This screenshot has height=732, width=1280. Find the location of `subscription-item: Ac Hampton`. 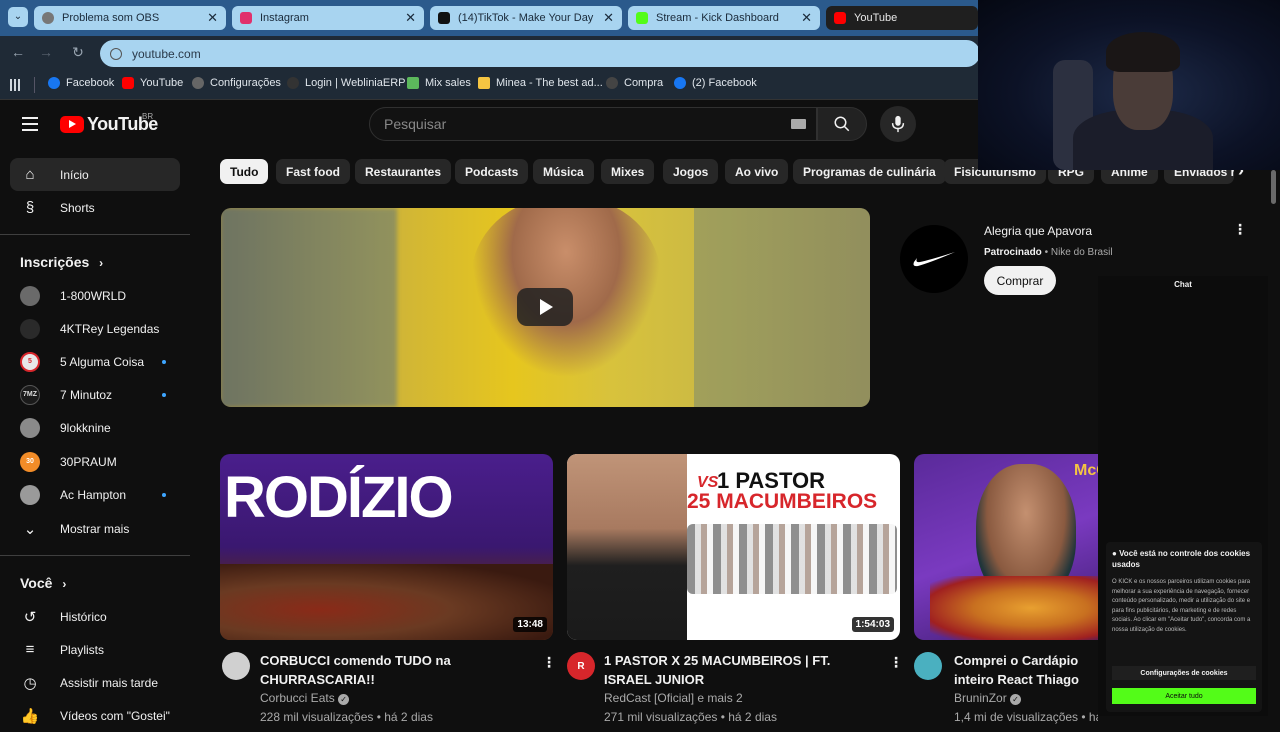

subscription-item: Ac Hampton is located at coordinates (95, 494).